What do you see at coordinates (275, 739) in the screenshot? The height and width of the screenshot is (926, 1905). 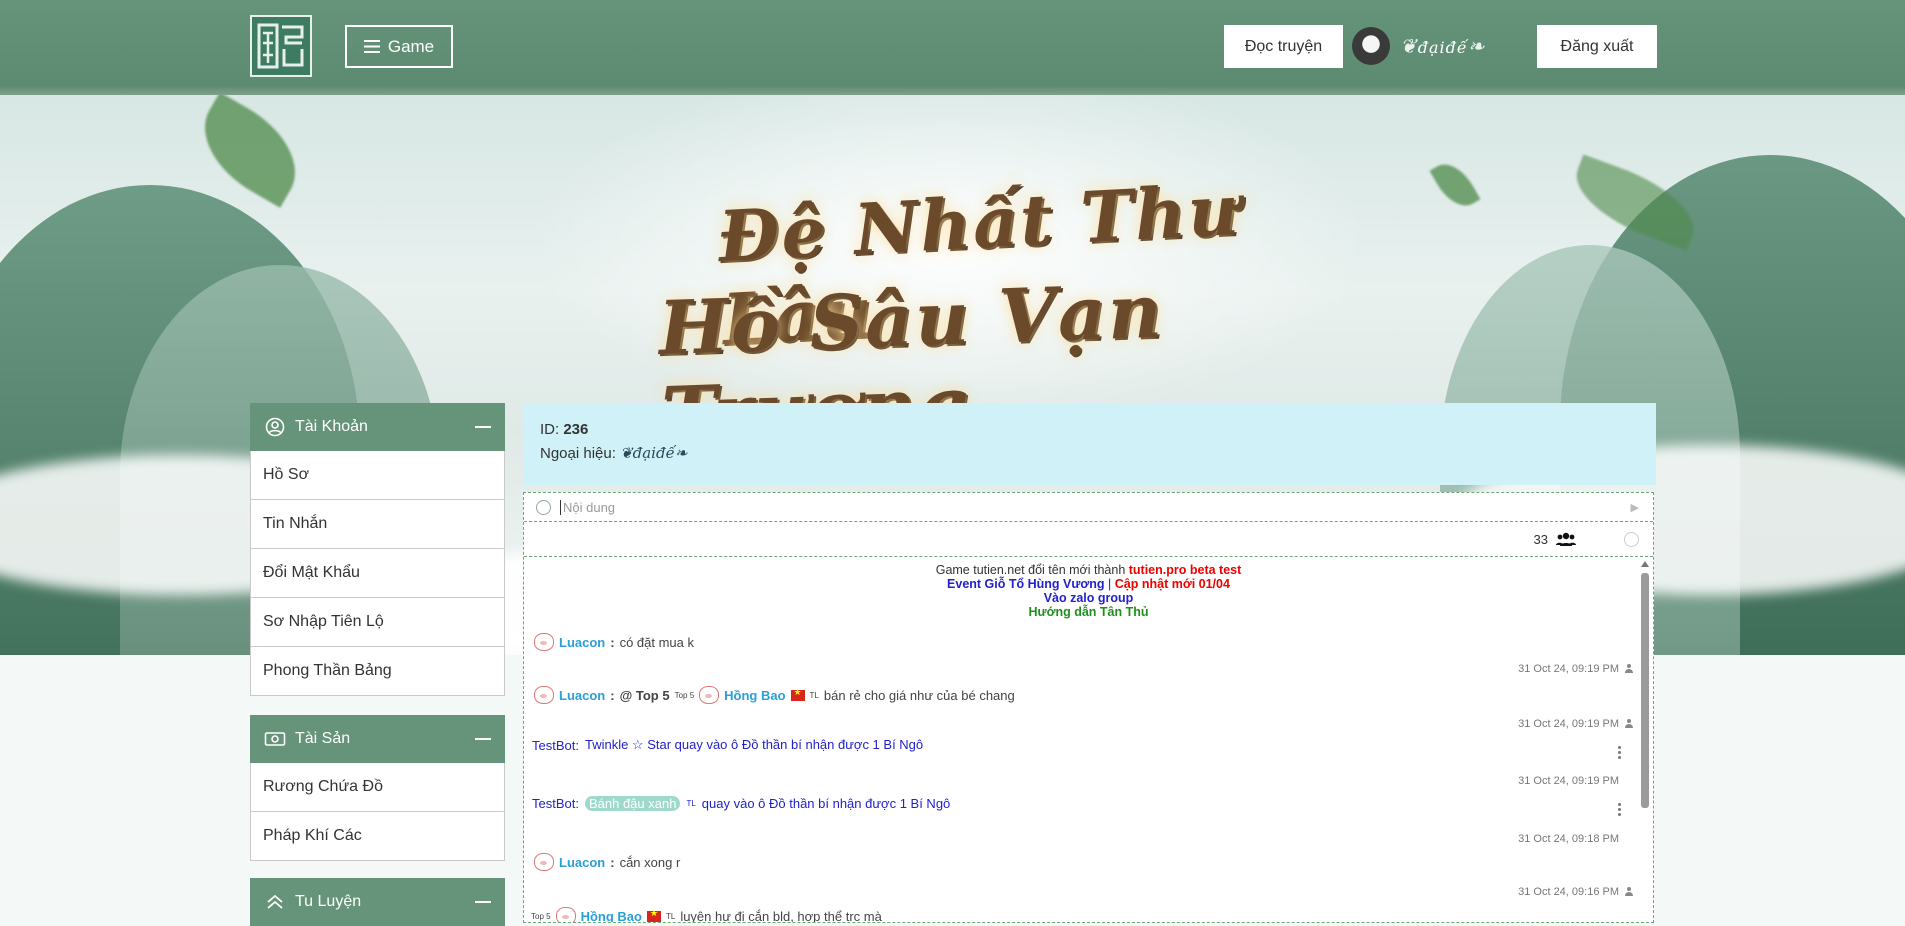 I see `money-icon` at bounding box center [275, 739].